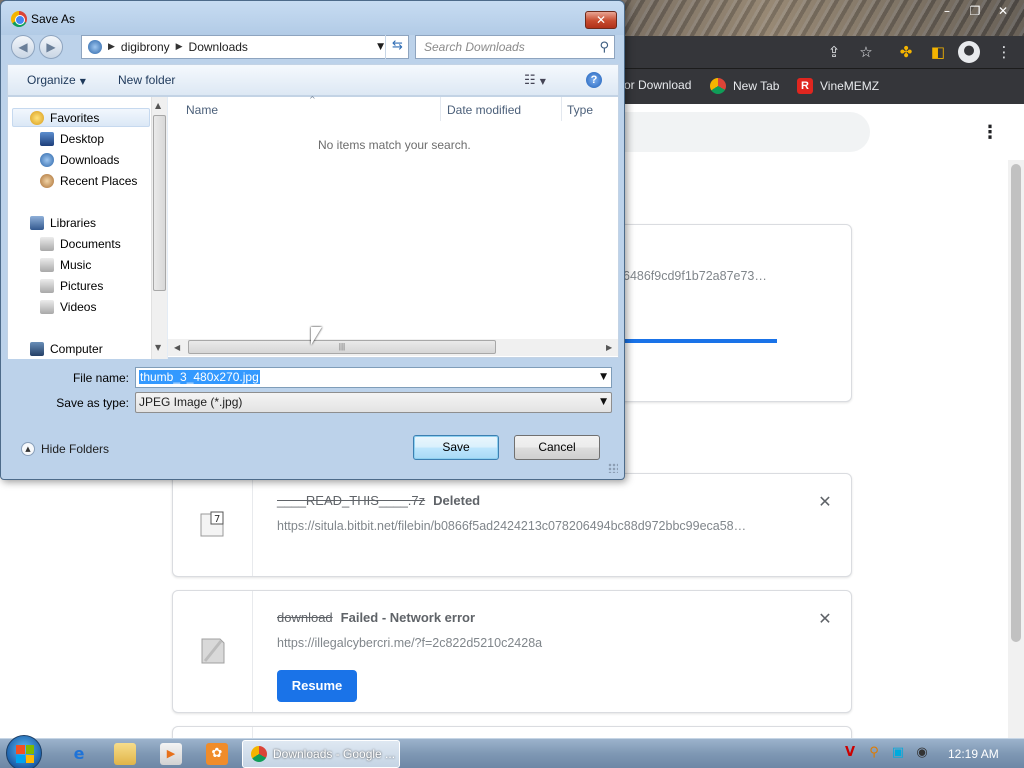  I want to click on downloads-search-input, so click(735, 132).